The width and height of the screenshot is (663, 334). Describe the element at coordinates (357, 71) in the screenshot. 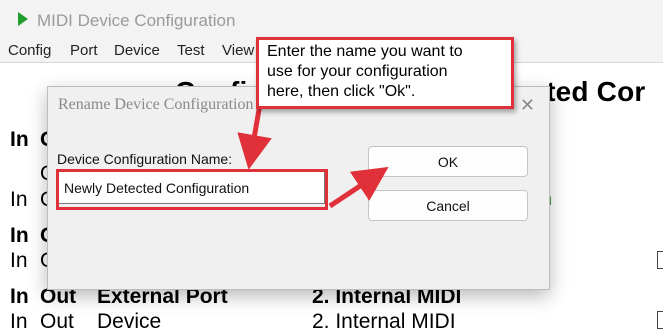

I see `callout-line-2: use for your configuration` at that location.